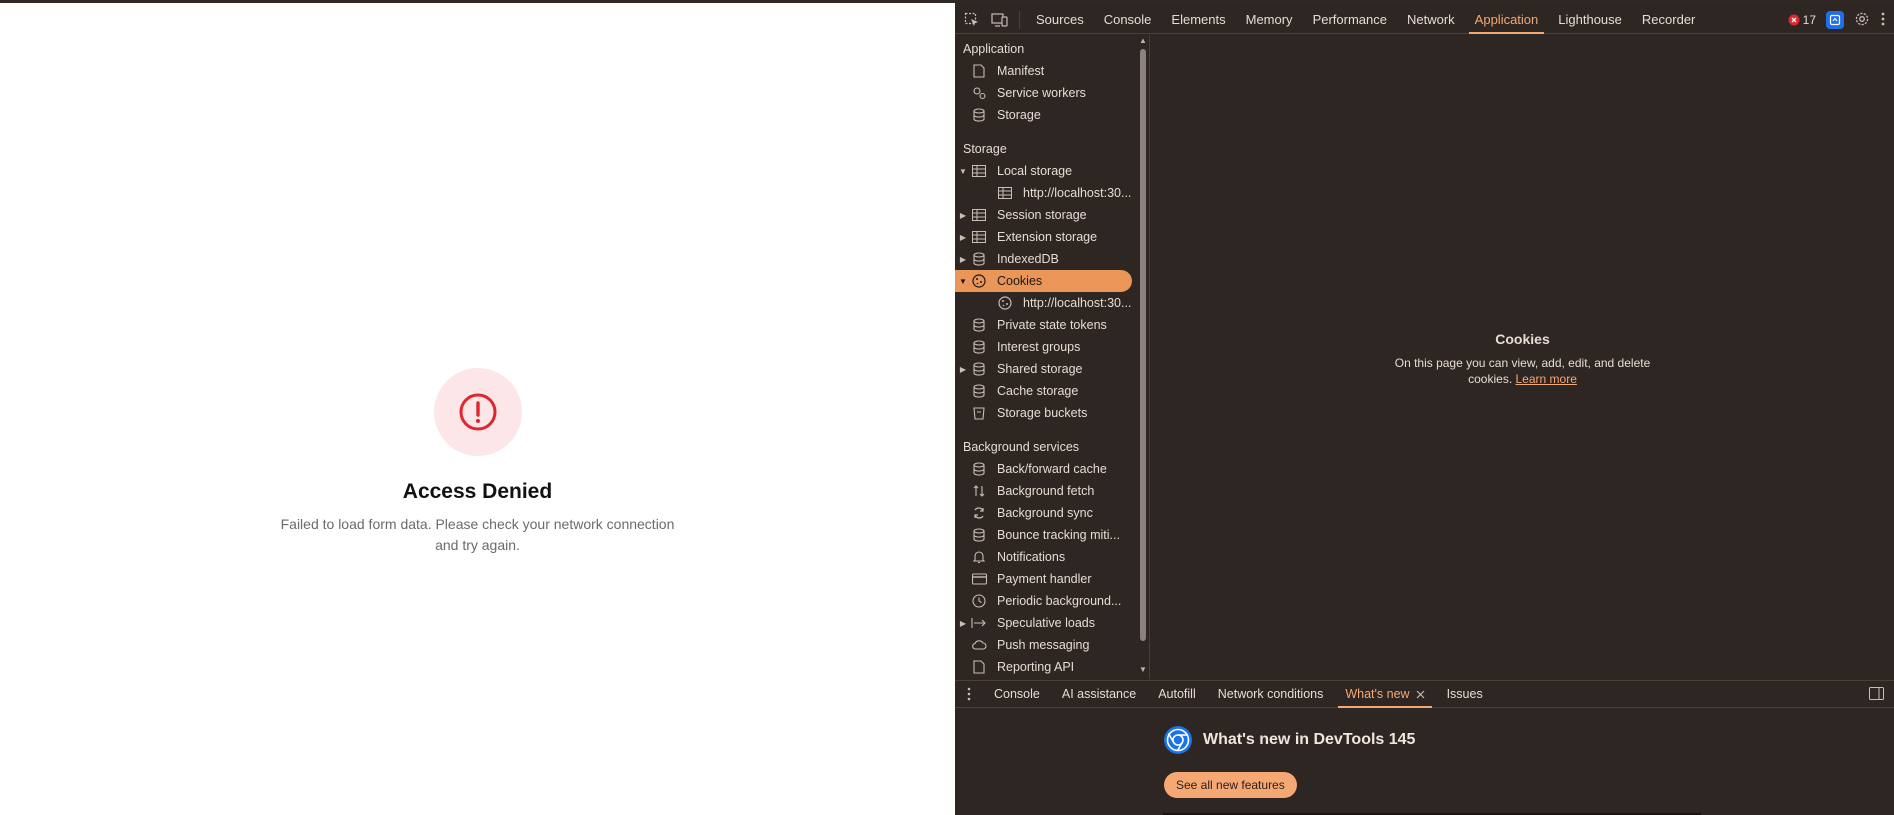  I want to click on sidebar-item-session-storage: ▶ Session storage, so click(1043, 215).